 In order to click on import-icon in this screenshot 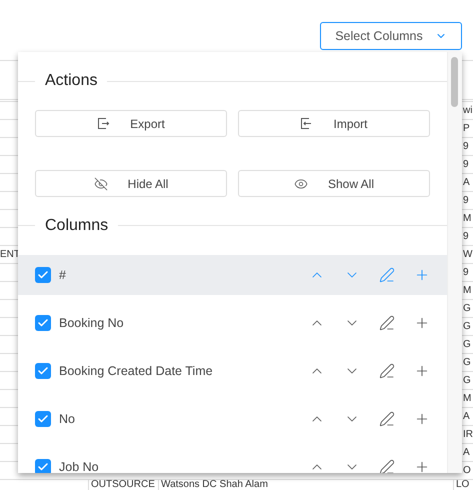, I will do `click(307, 123)`.